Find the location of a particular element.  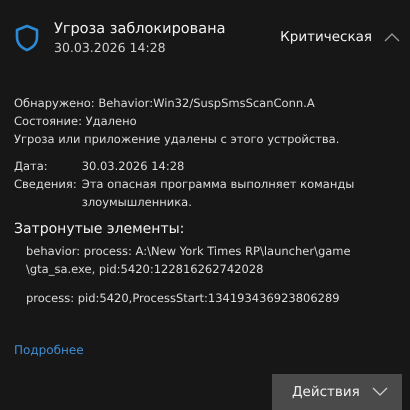

detail-line: Состояние: Удалено is located at coordinates (76, 121).